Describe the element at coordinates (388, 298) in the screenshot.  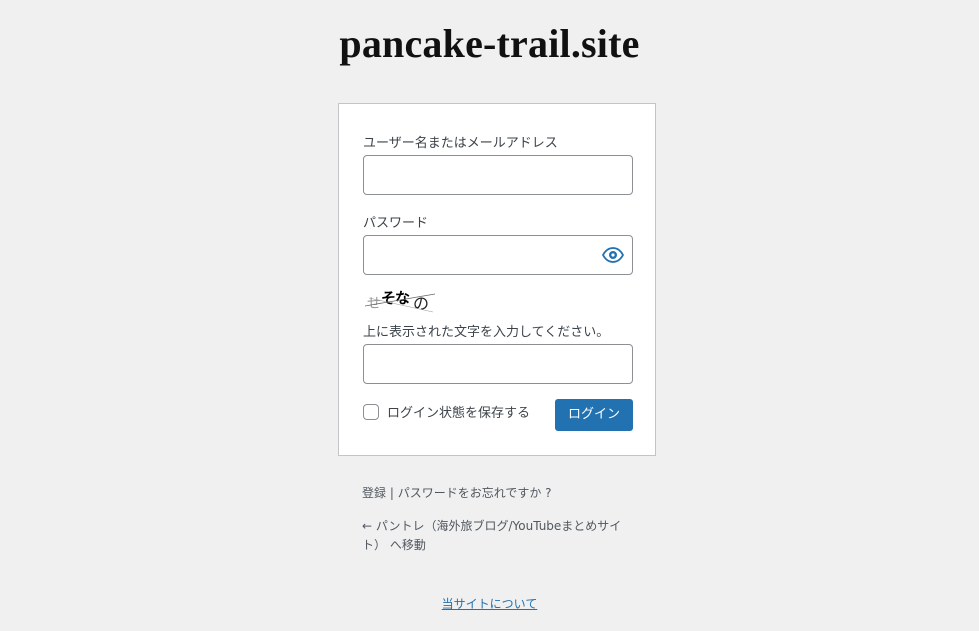
I see `captcha-char-2: そ` at that location.